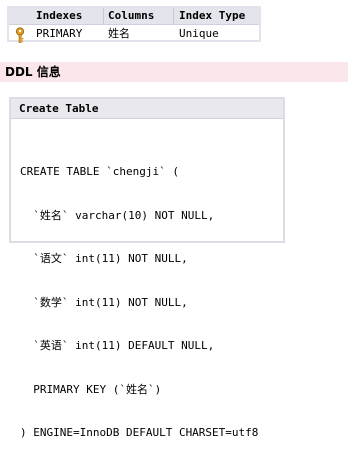 This screenshot has height=470, width=348. Describe the element at coordinates (91, 389) in the screenshot. I see `code-line: PRIMARY KEY (`姓名`)` at that location.